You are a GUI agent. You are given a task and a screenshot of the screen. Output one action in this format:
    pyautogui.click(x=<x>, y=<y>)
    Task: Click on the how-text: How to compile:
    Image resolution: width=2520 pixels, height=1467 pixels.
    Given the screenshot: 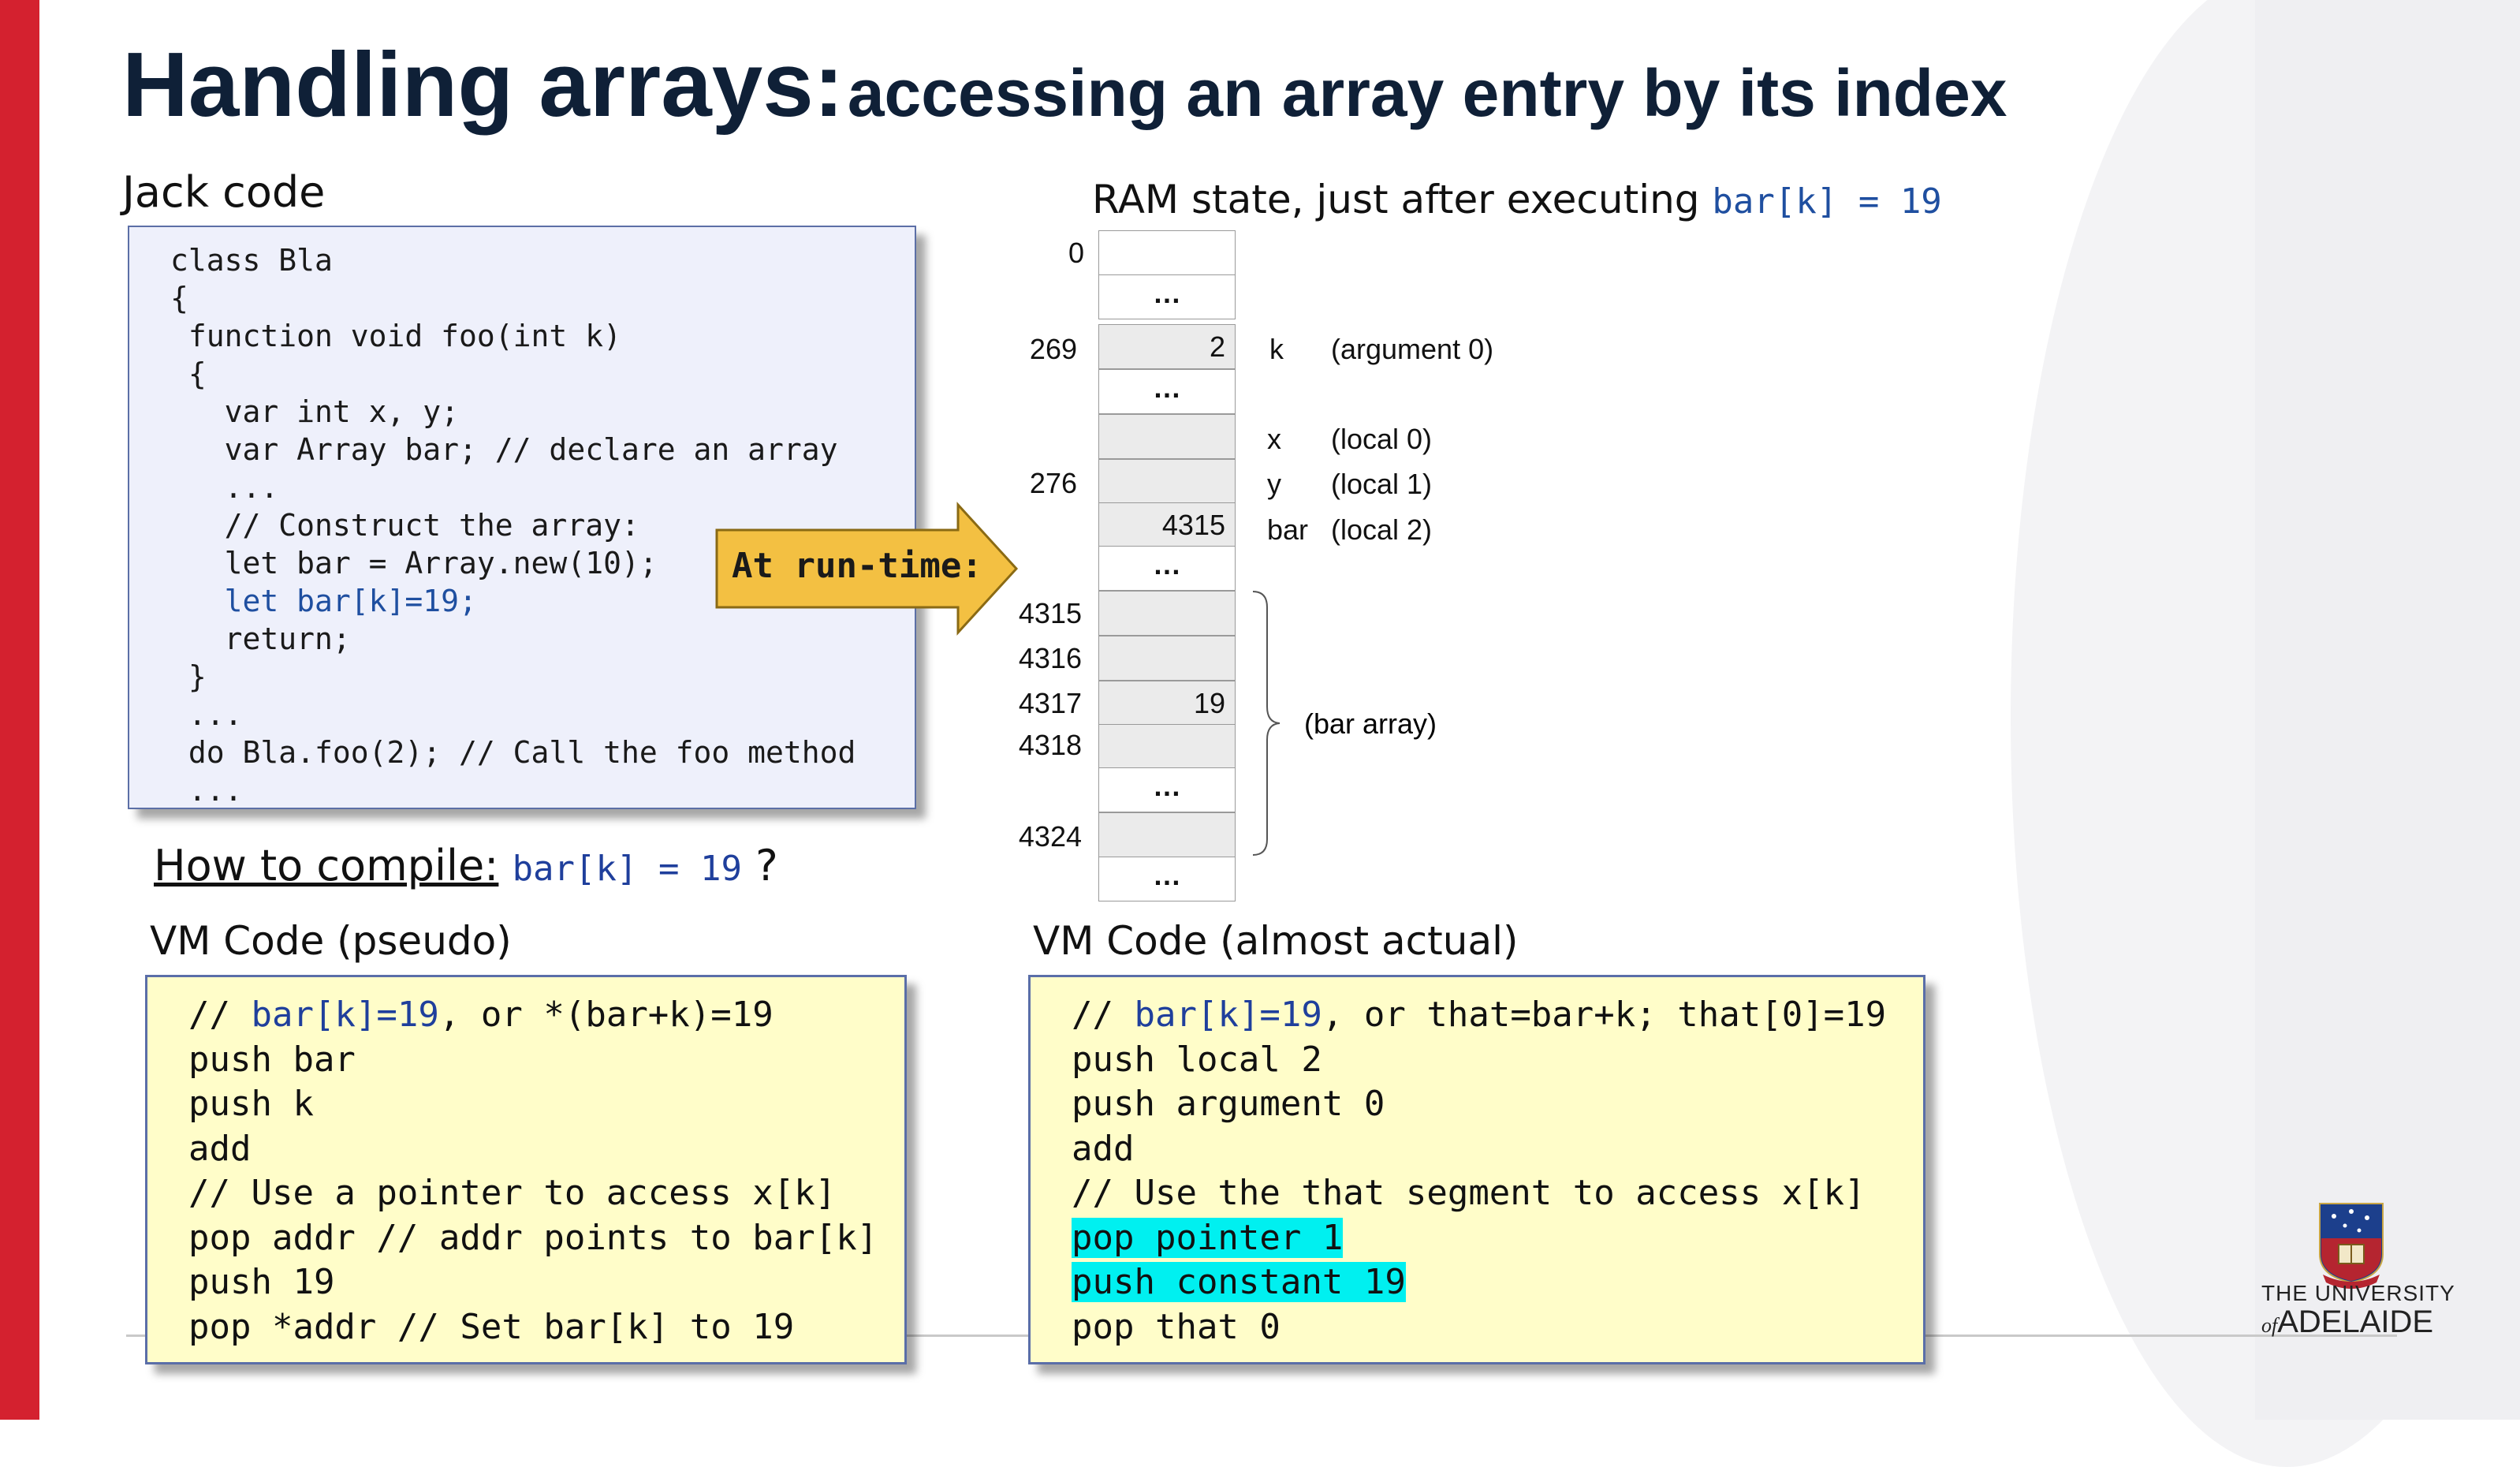 What is the action you would take?
    pyautogui.click(x=326, y=865)
    